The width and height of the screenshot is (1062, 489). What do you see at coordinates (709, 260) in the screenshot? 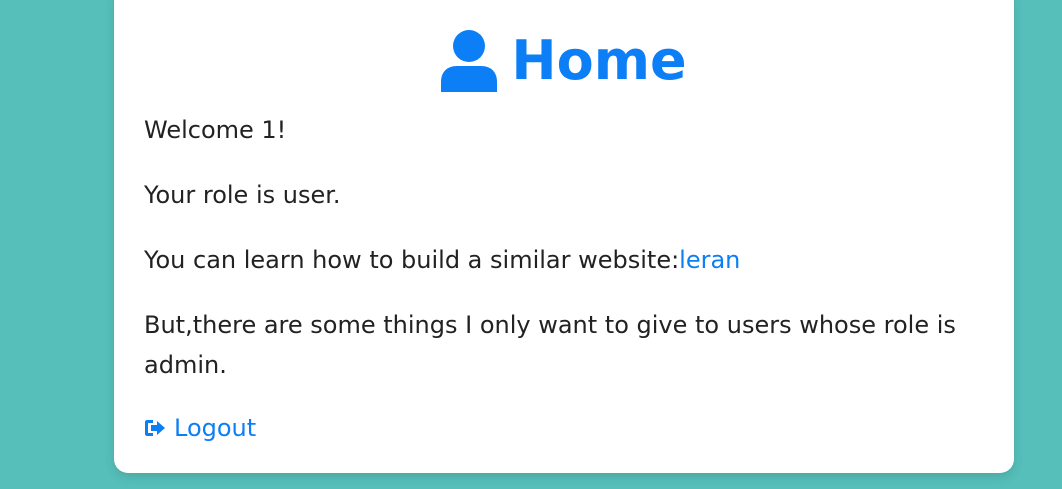
I see `learn-link: leran` at bounding box center [709, 260].